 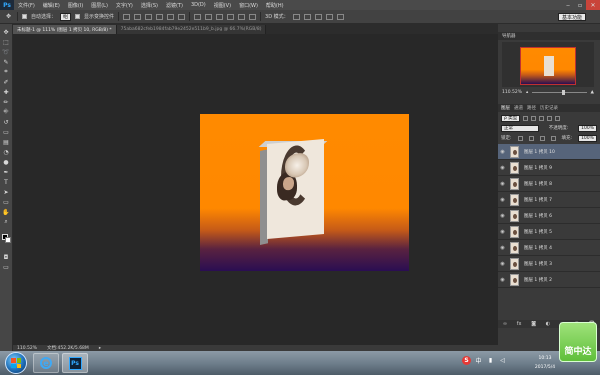 I want to click on lock-transparent-icon, so click(x=520, y=138).